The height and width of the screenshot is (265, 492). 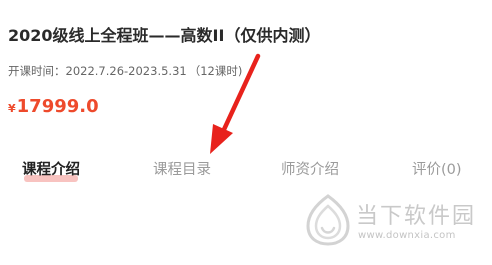 I want to click on tab-label: 师资介绍, so click(x=310, y=170).